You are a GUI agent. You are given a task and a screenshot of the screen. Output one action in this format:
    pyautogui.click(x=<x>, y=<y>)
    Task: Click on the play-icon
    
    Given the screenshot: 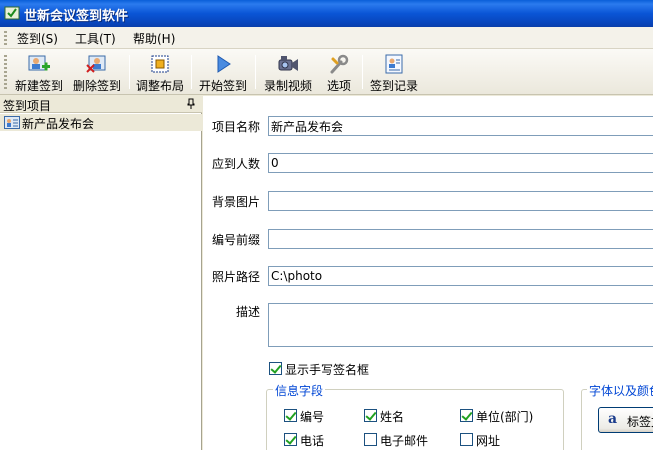 What is the action you would take?
    pyautogui.click(x=224, y=64)
    